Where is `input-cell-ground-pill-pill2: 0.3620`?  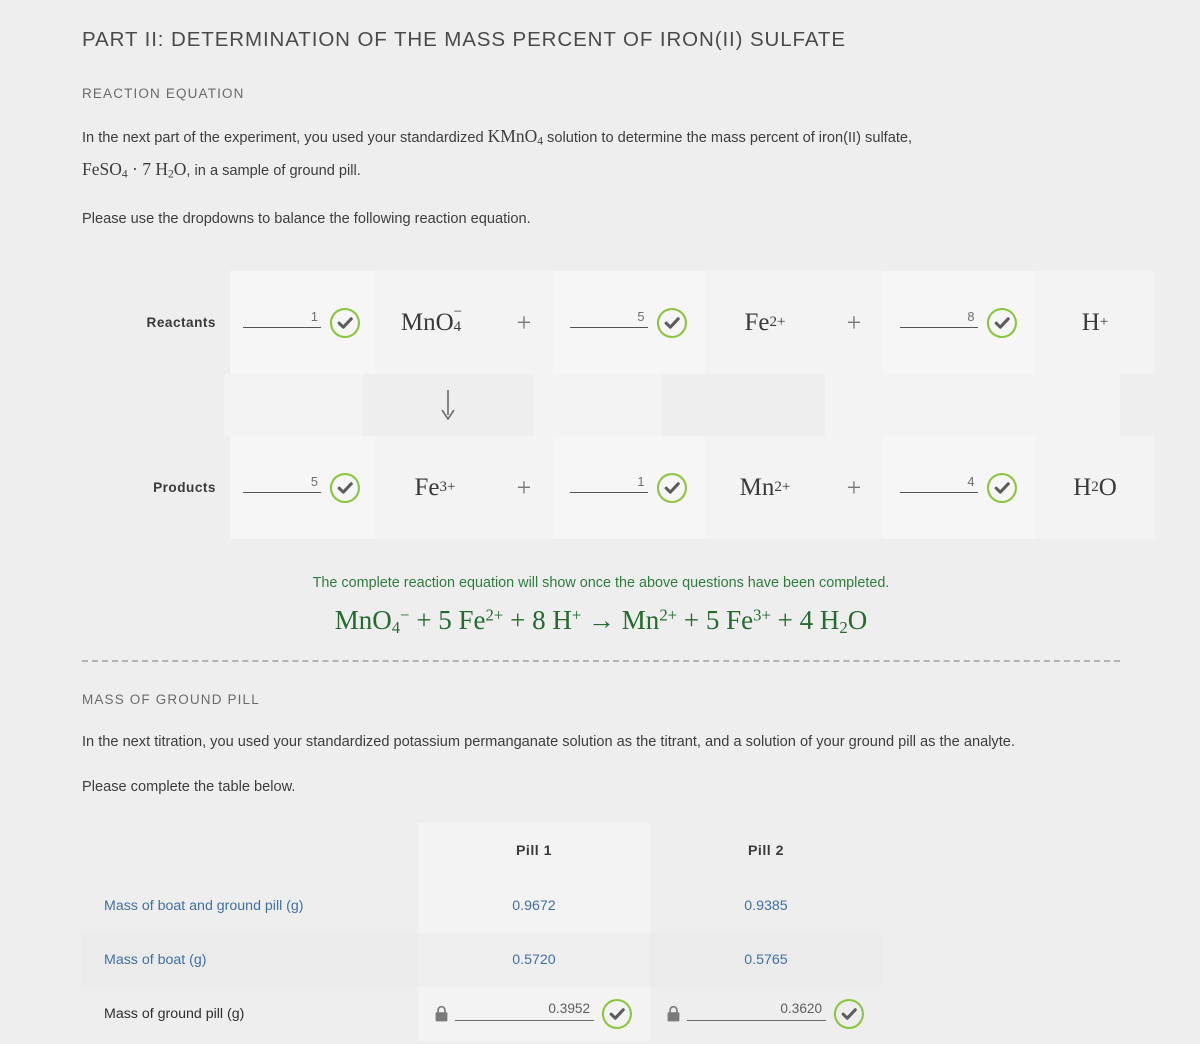
input-cell-ground-pill-pill2: 0.3620 is located at coordinates (766, 1014).